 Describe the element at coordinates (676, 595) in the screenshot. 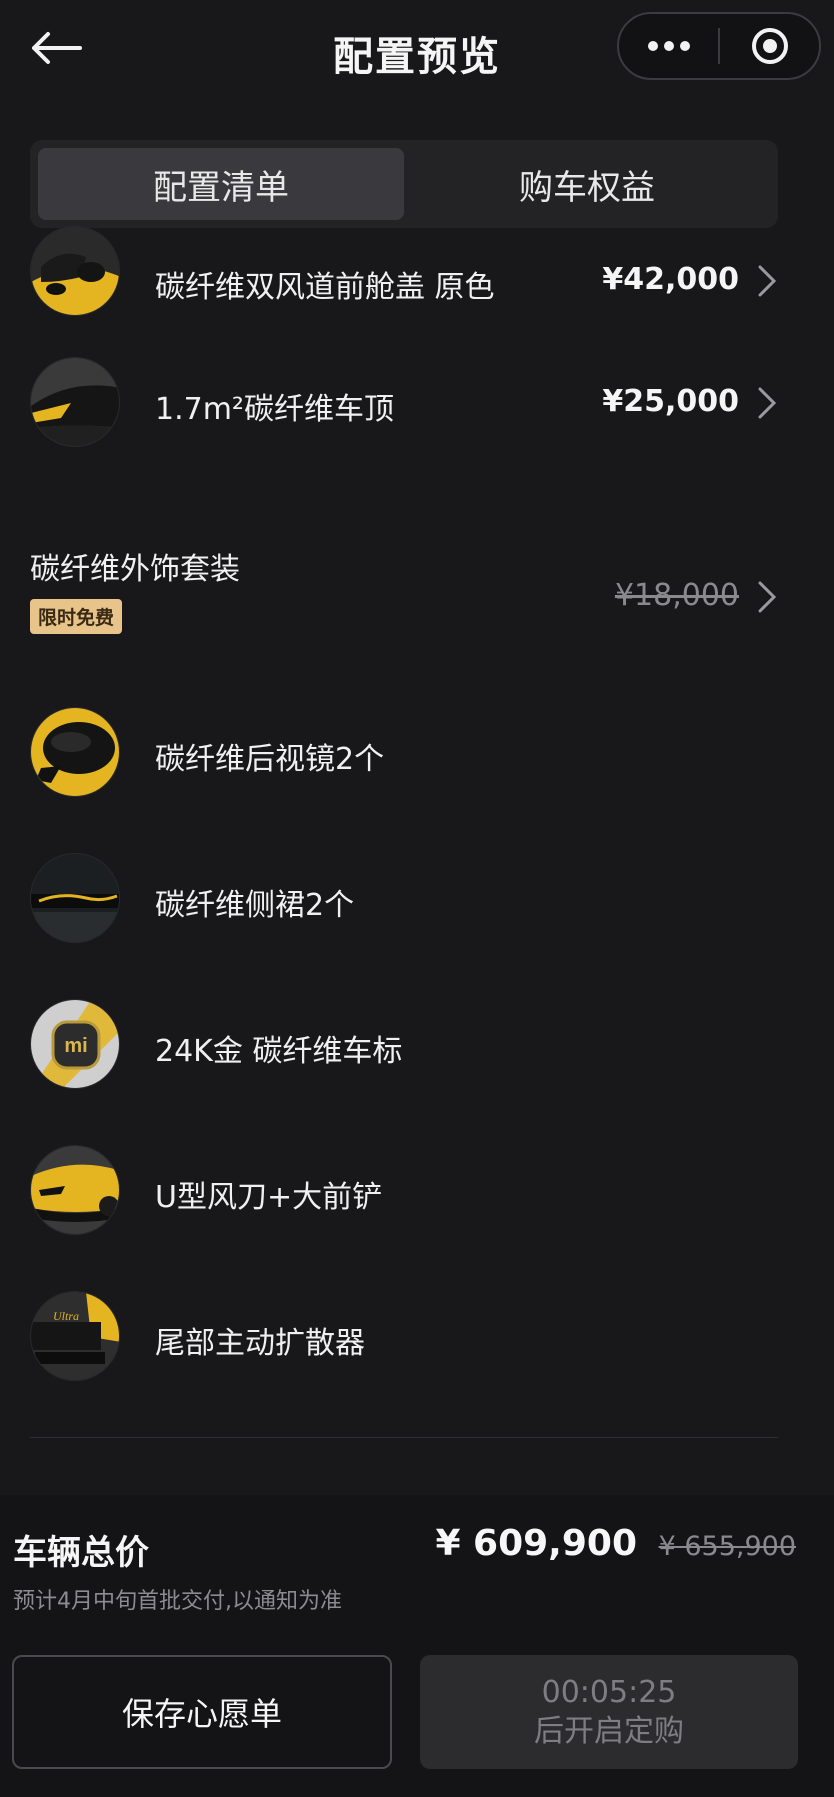

I see `package-original-price: ¥18,000` at that location.